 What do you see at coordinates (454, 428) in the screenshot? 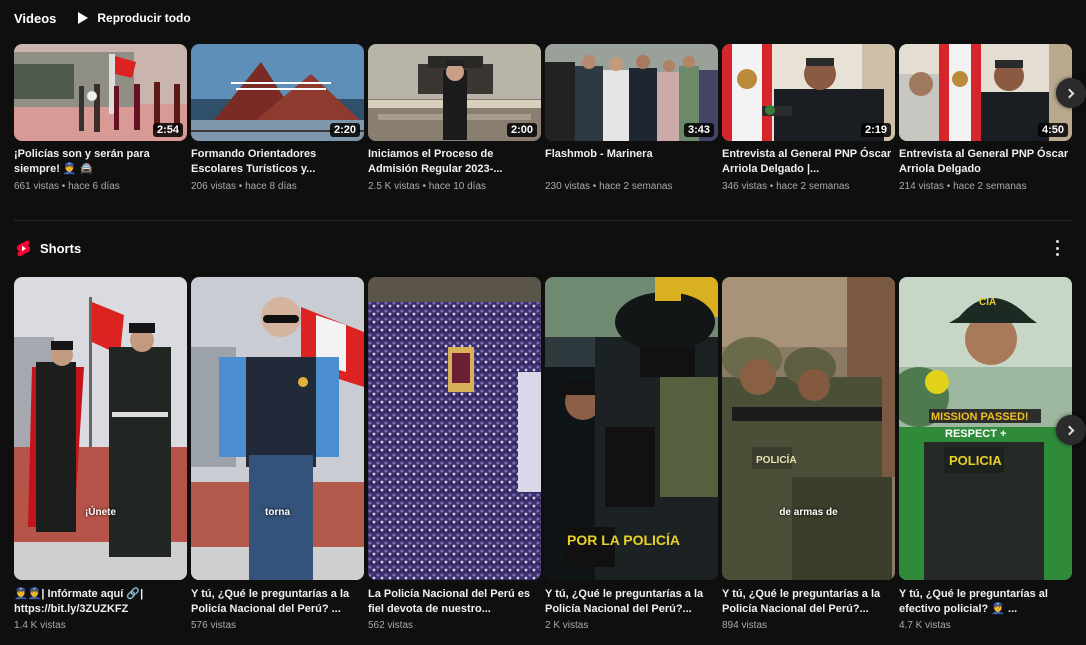
I see `short-thumbnail` at bounding box center [454, 428].